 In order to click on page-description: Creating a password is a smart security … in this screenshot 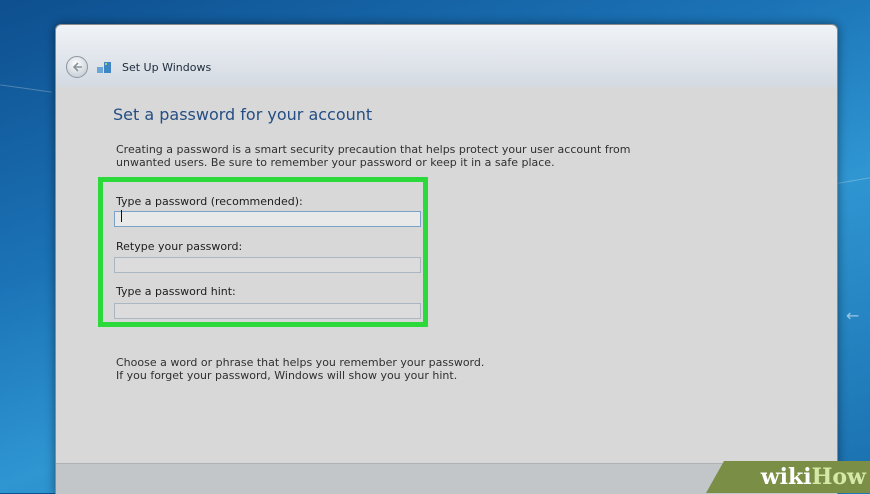, I will do `click(446, 156)`.